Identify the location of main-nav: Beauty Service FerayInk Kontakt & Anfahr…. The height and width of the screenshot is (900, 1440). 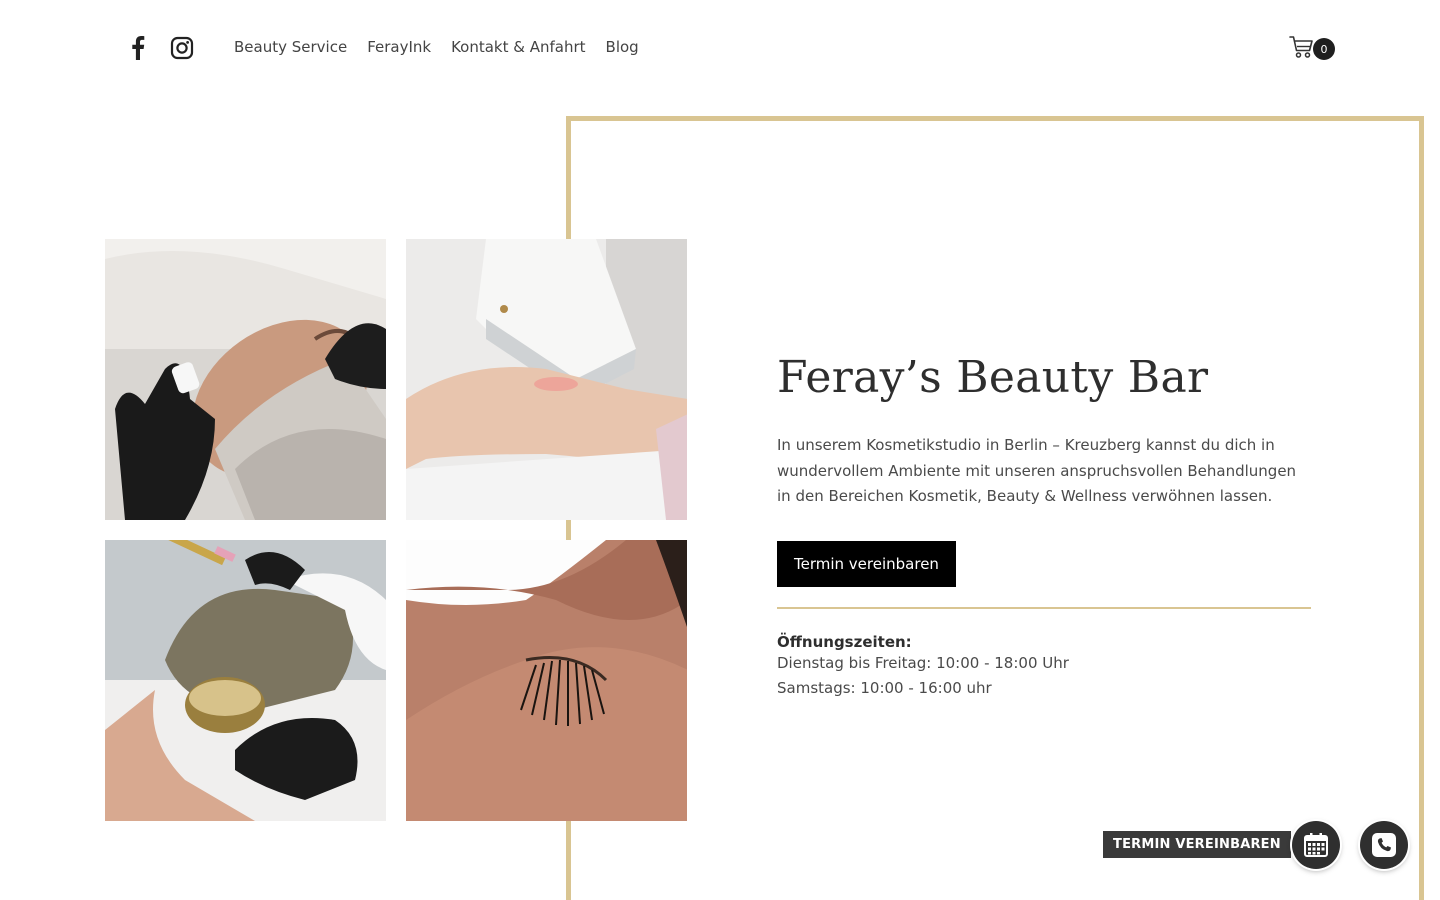
(436, 47).